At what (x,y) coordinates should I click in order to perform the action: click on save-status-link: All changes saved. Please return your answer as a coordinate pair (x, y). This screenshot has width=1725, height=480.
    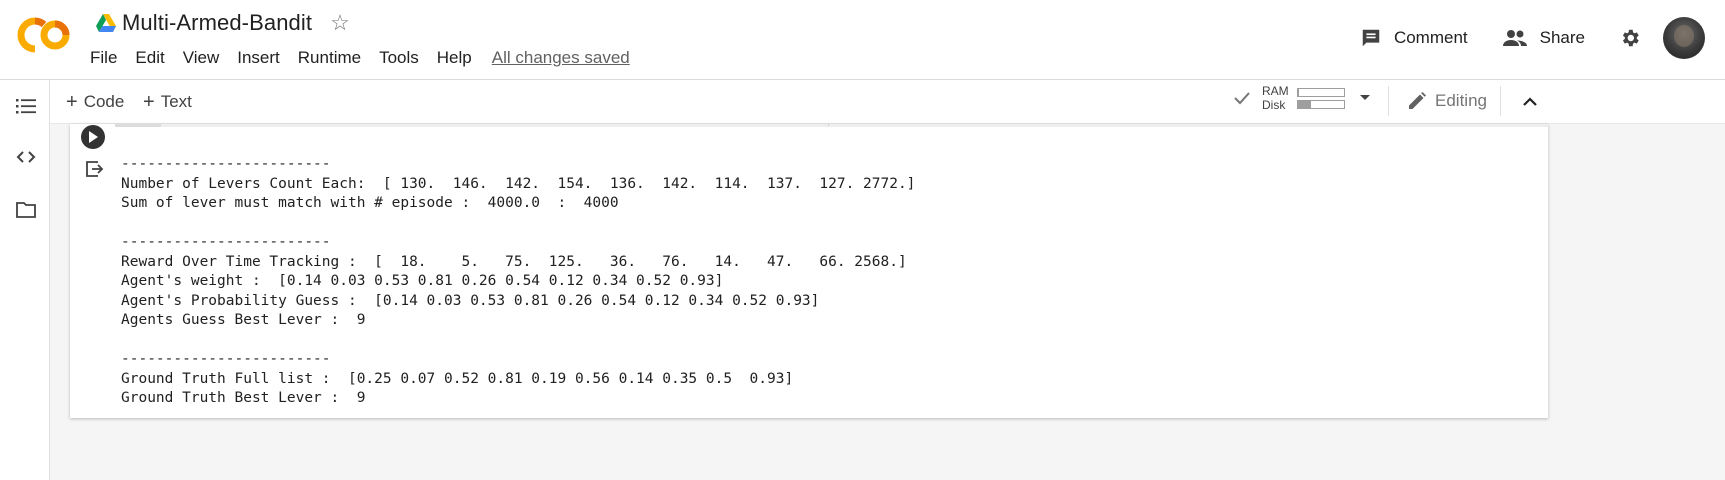
    Looking at the image, I should click on (561, 58).